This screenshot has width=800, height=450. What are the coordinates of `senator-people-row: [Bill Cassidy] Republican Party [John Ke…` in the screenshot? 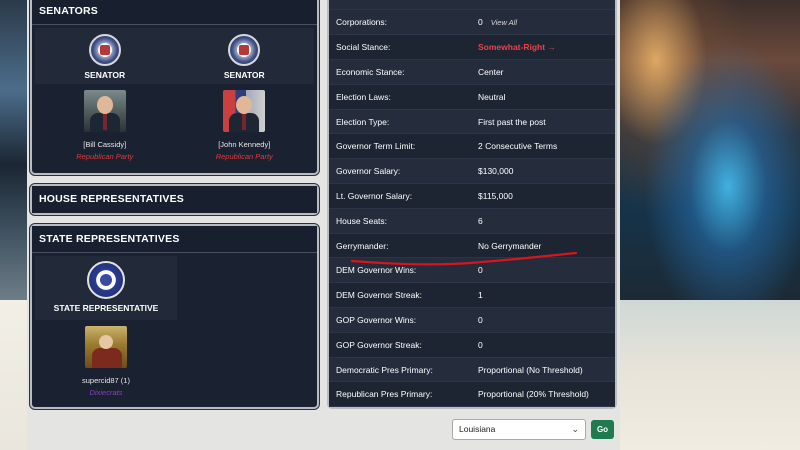 It's located at (174, 129).